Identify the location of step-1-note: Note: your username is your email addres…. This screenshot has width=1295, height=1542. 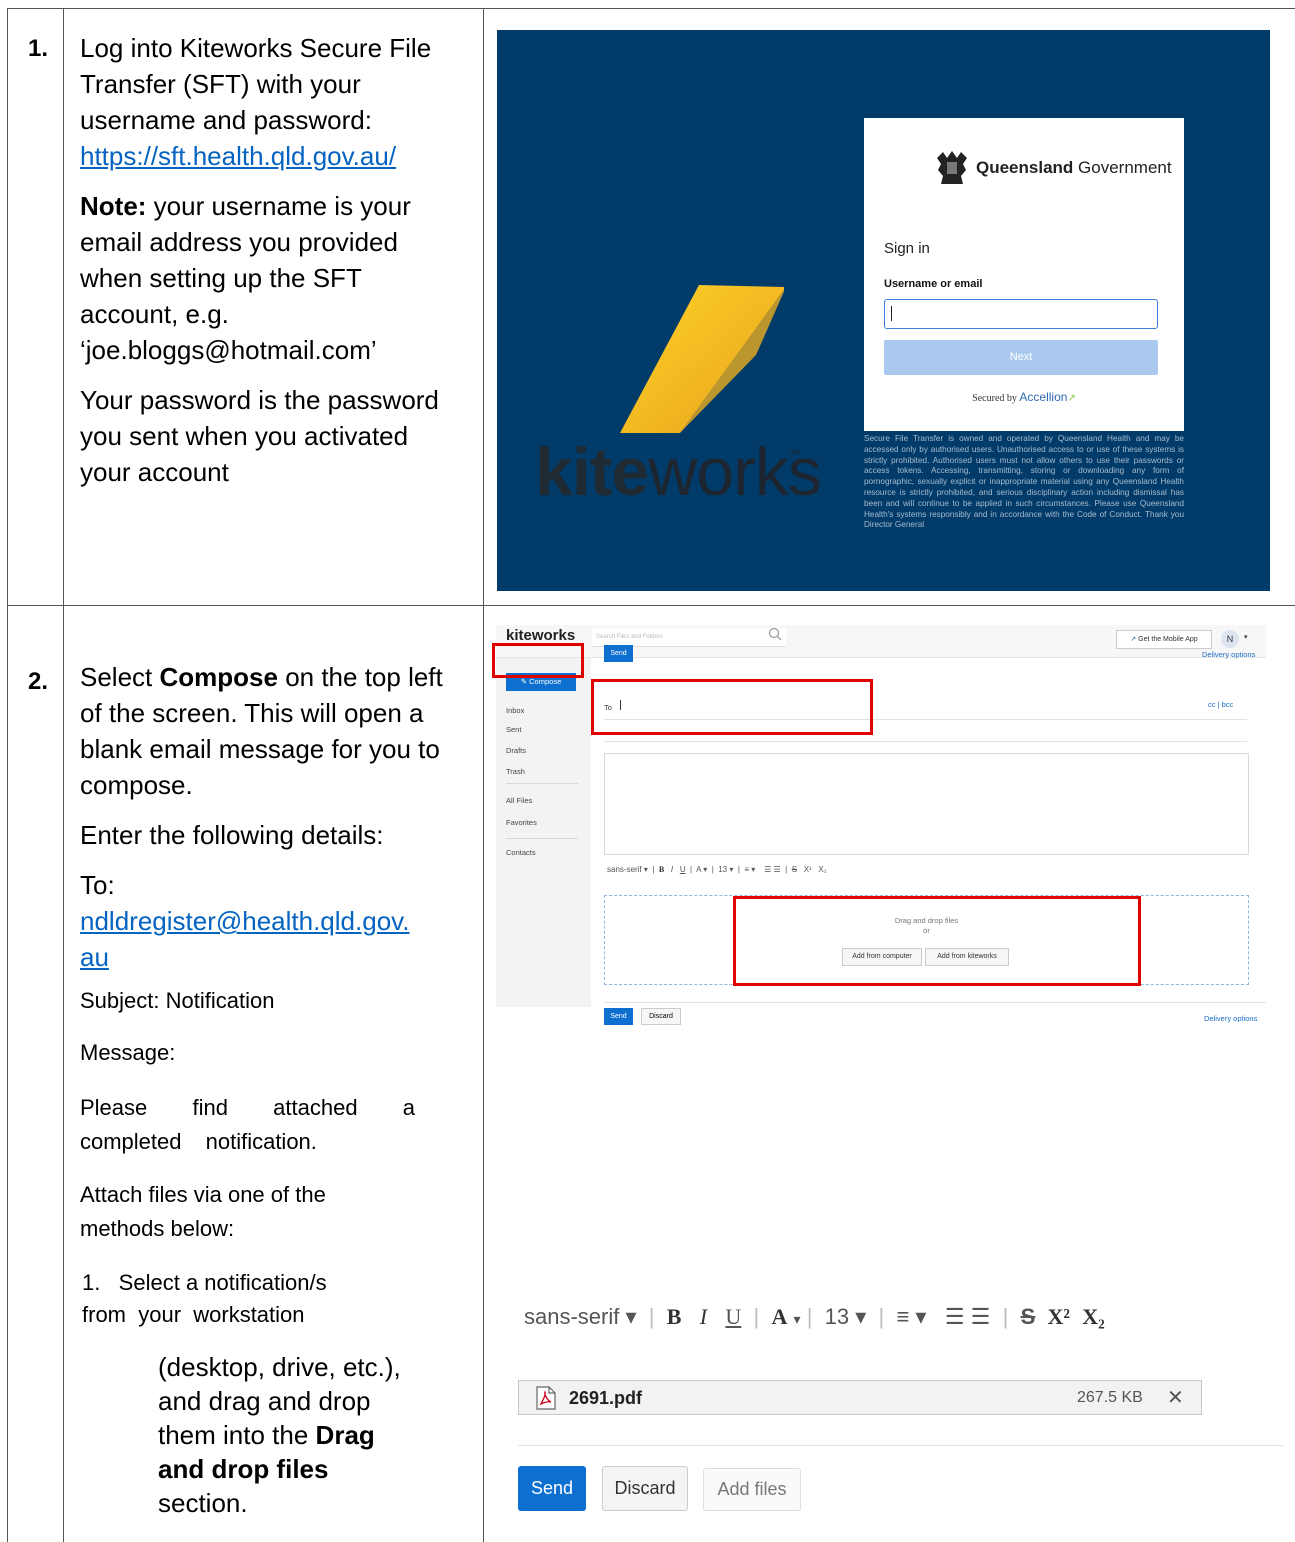
(245, 278).